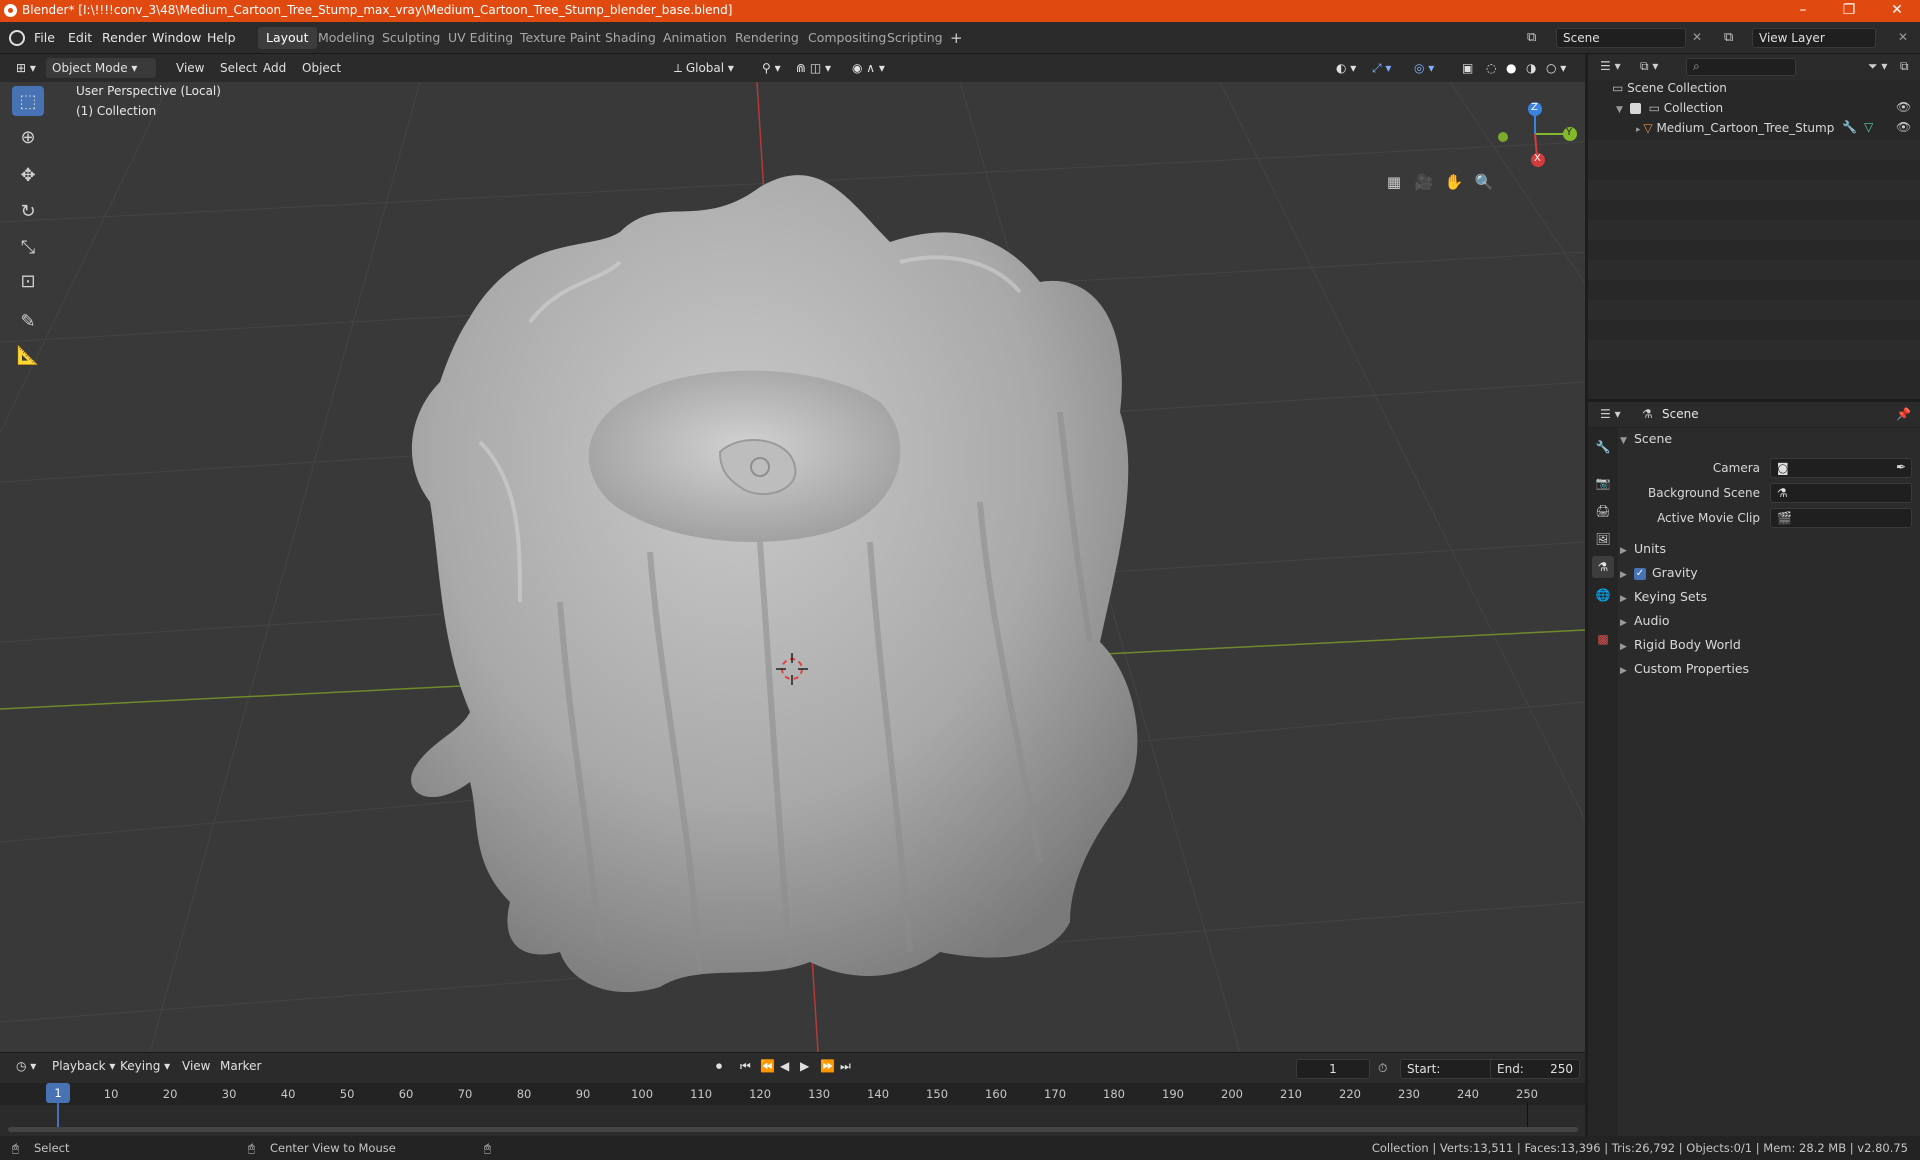 This screenshot has width=1920, height=1160. What do you see at coordinates (868, 68) in the screenshot?
I see `proportional-edit-icon: ◉ ∧ ▾` at bounding box center [868, 68].